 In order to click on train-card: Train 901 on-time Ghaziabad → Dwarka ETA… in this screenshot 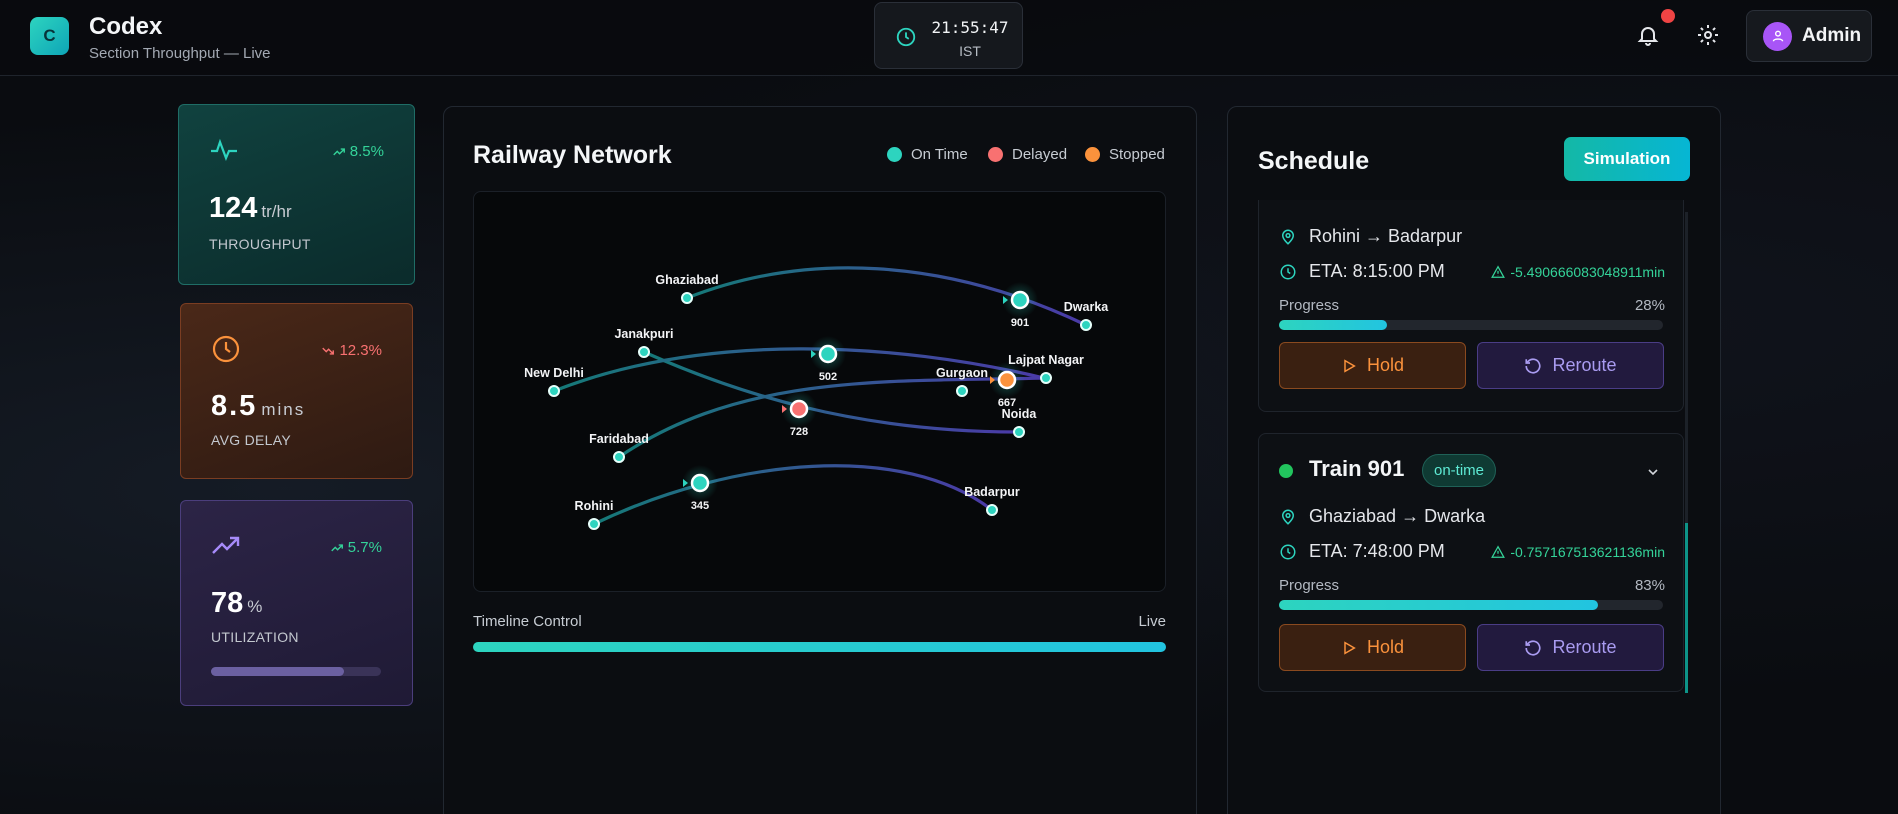, I will do `click(1471, 562)`.